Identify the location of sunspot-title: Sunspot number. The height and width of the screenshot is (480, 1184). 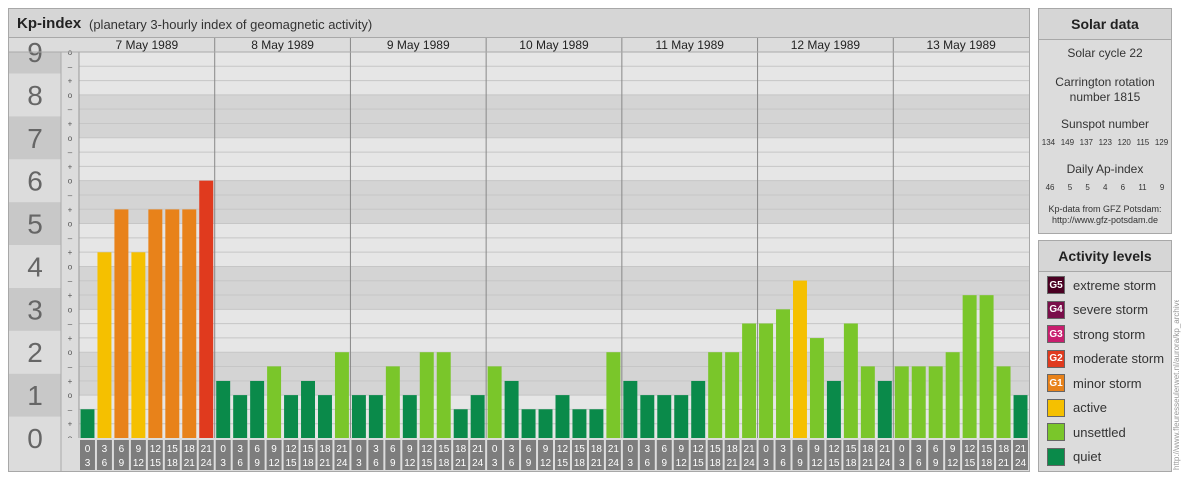
(1105, 124).